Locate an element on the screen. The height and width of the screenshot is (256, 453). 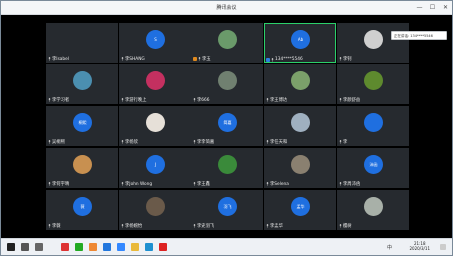
app-ie-icon is located at coordinates (149, 247).